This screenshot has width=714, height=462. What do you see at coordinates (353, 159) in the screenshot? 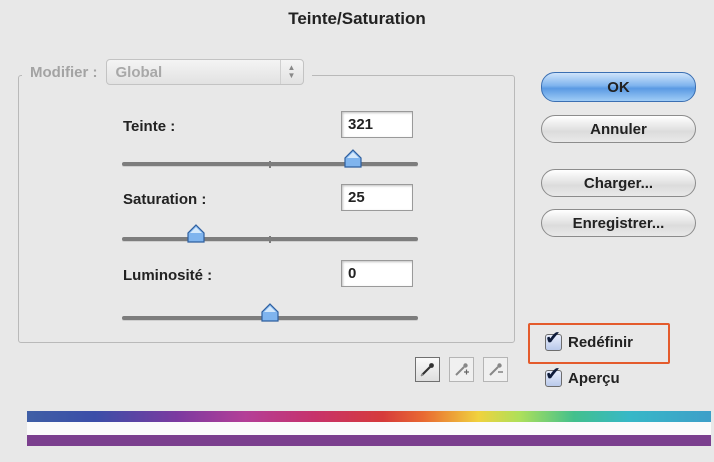
I see `hue-slider-thumb` at bounding box center [353, 159].